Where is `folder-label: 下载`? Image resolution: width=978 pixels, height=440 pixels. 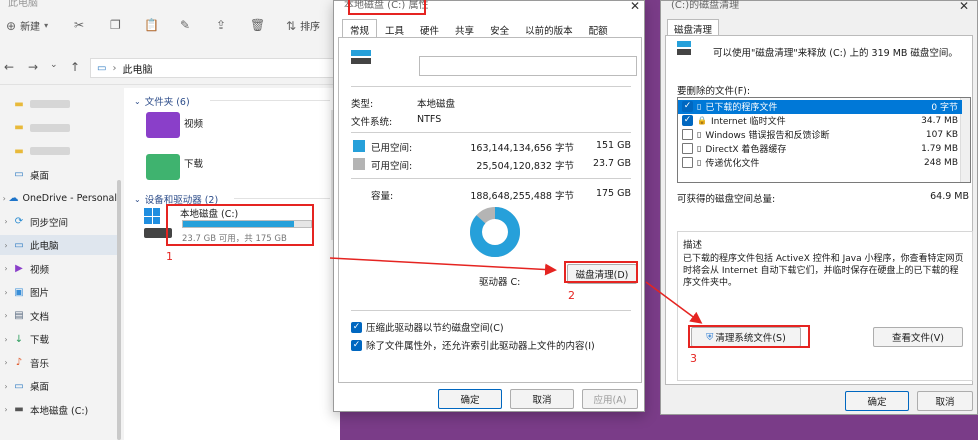
folder-label: 下载 is located at coordinates (193, 163).